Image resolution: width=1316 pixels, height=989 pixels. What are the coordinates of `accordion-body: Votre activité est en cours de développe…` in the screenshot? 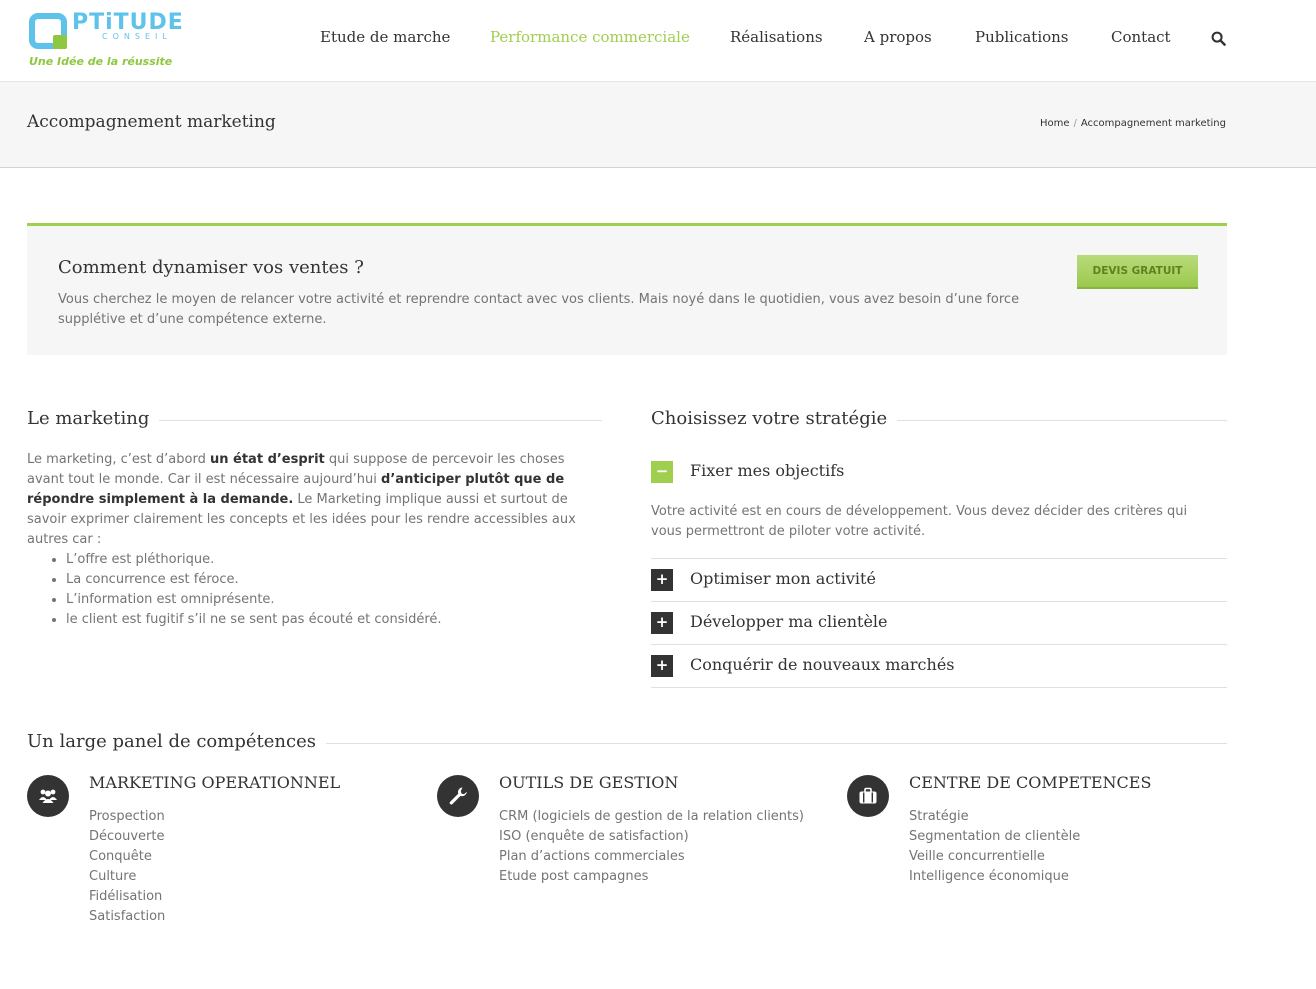 It's located at (919, 521).